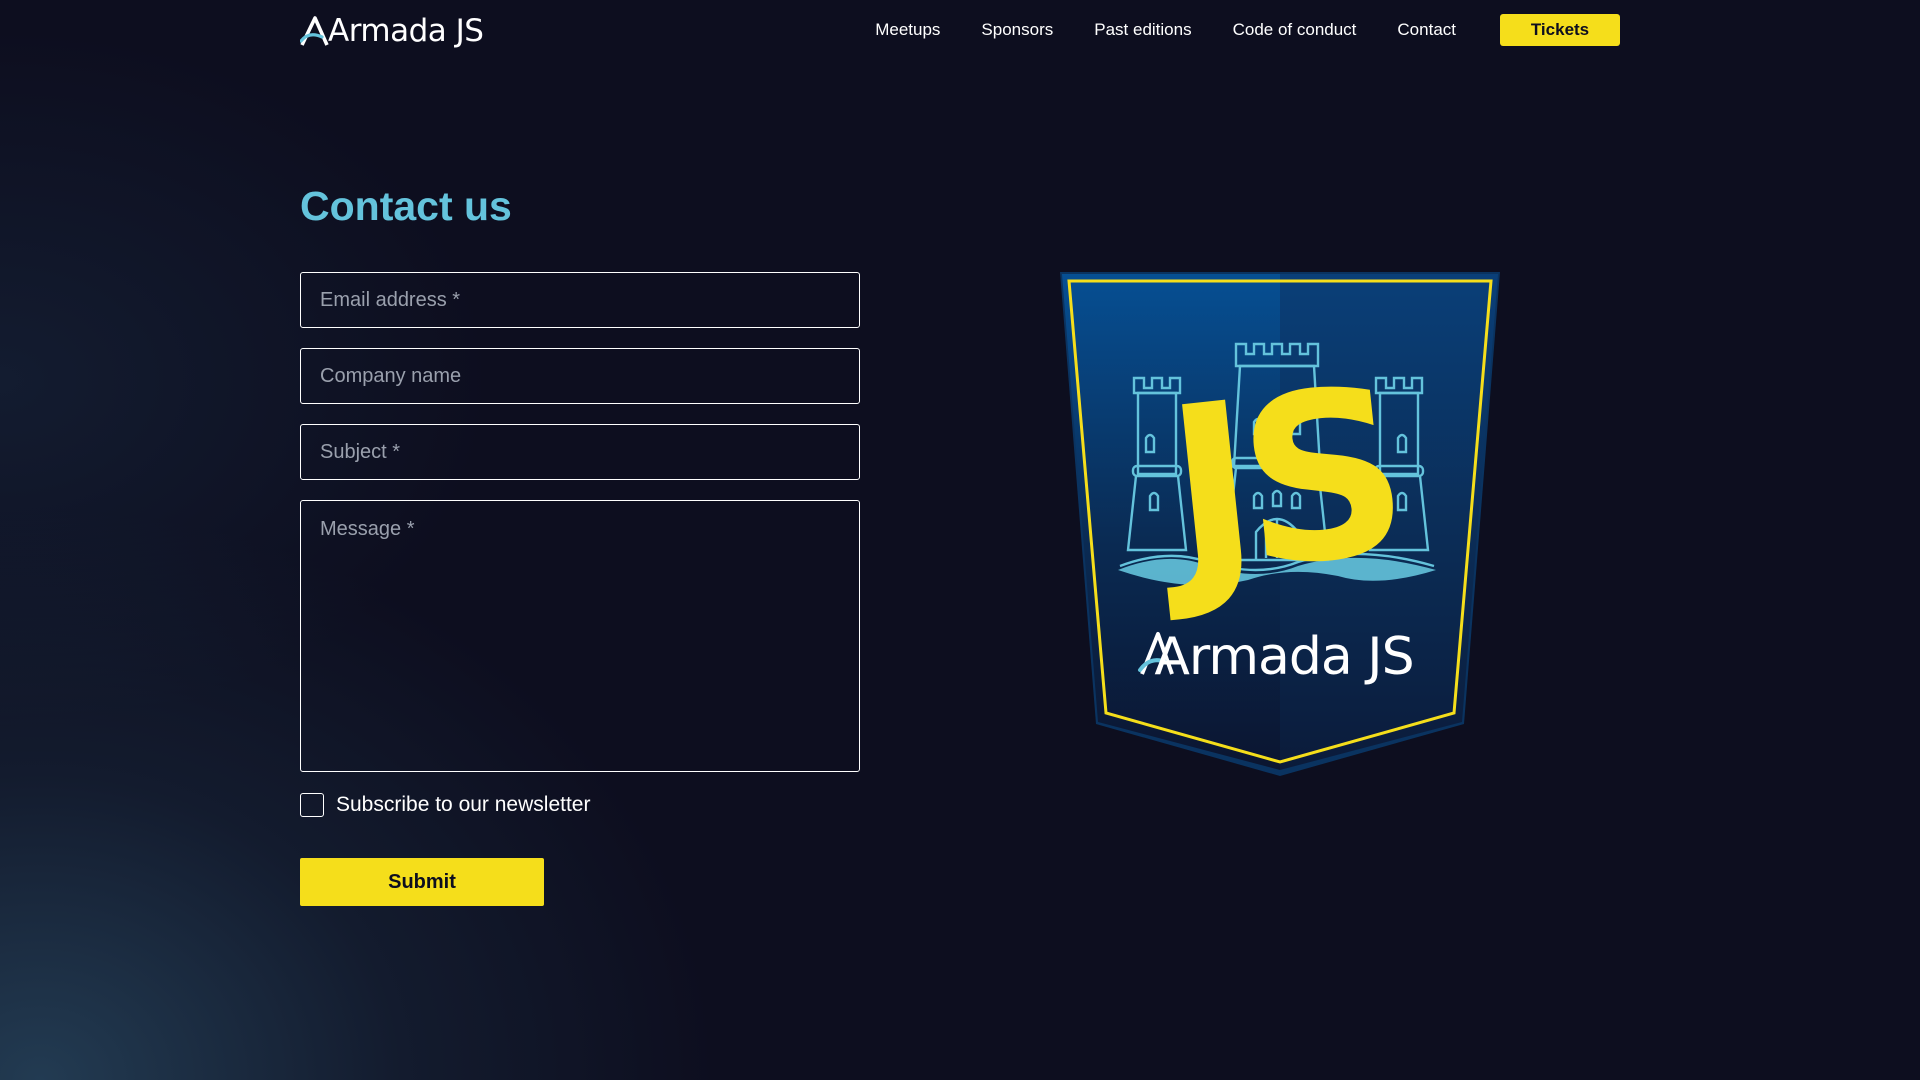 The height and width of the screenshot is (1080, 1920). What do you see at coordinates (1295, 30) in the screenshot?
I see `nav-code-of-conduct: Code of conduct` at bounding box center [1295, 30].